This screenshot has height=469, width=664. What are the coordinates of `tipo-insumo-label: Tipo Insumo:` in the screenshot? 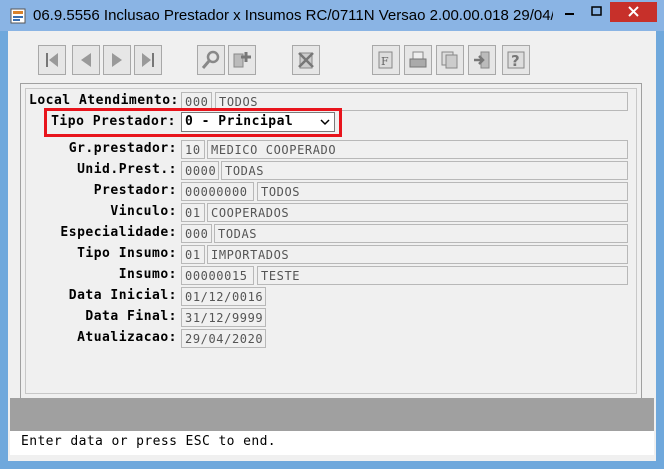 It's located at (127, 253).